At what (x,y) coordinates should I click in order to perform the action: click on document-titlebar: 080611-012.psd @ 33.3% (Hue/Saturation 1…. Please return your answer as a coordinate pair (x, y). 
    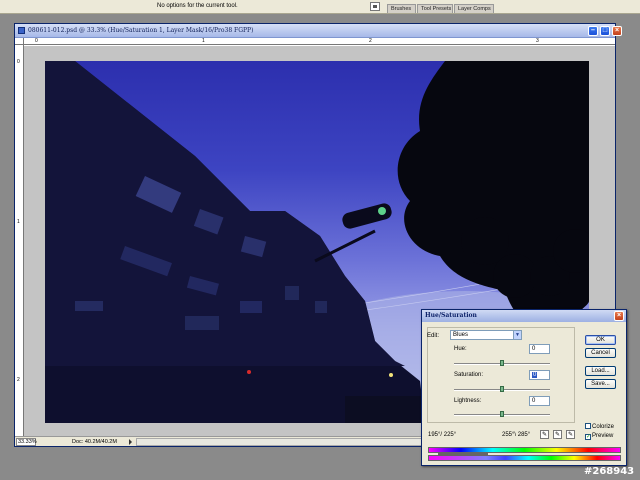
    Looking at the image, I should click on (318, 31).